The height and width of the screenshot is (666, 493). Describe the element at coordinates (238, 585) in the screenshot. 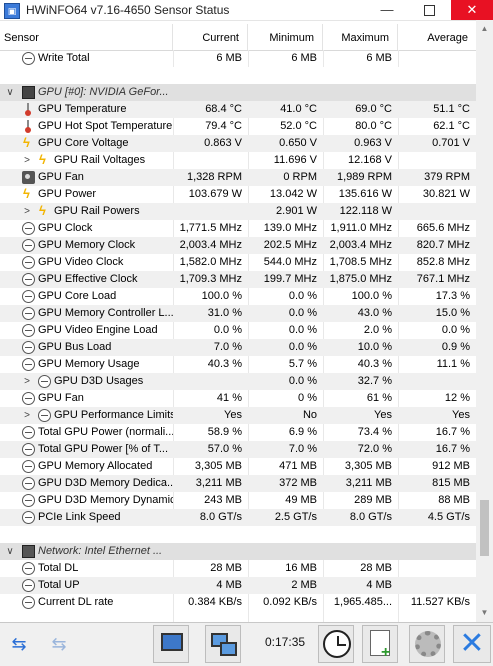

I see `sensor-row: Total UP 4 MB 2 MB 4 MB` at that location.